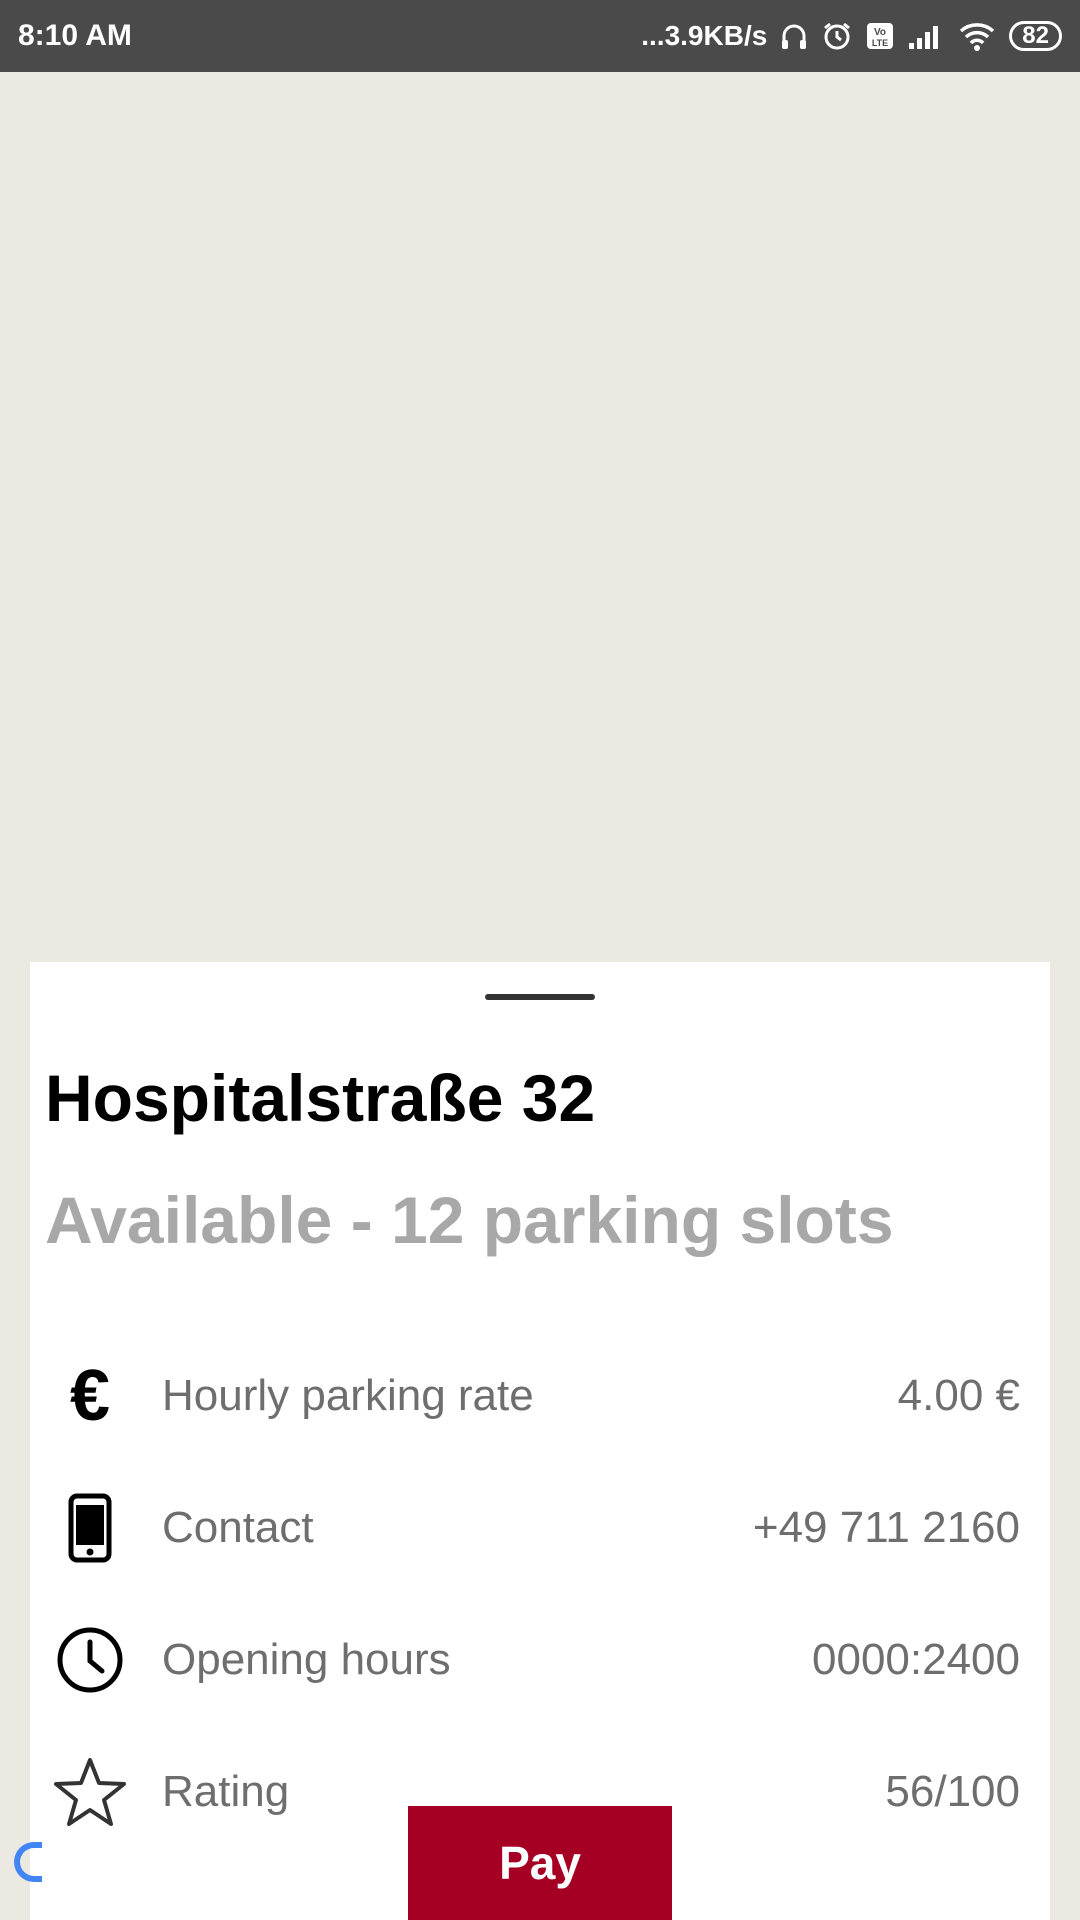 The height and width of the screenshot is (1920, 1080). I want to click on info-label: Contact, so click(238, 1527).